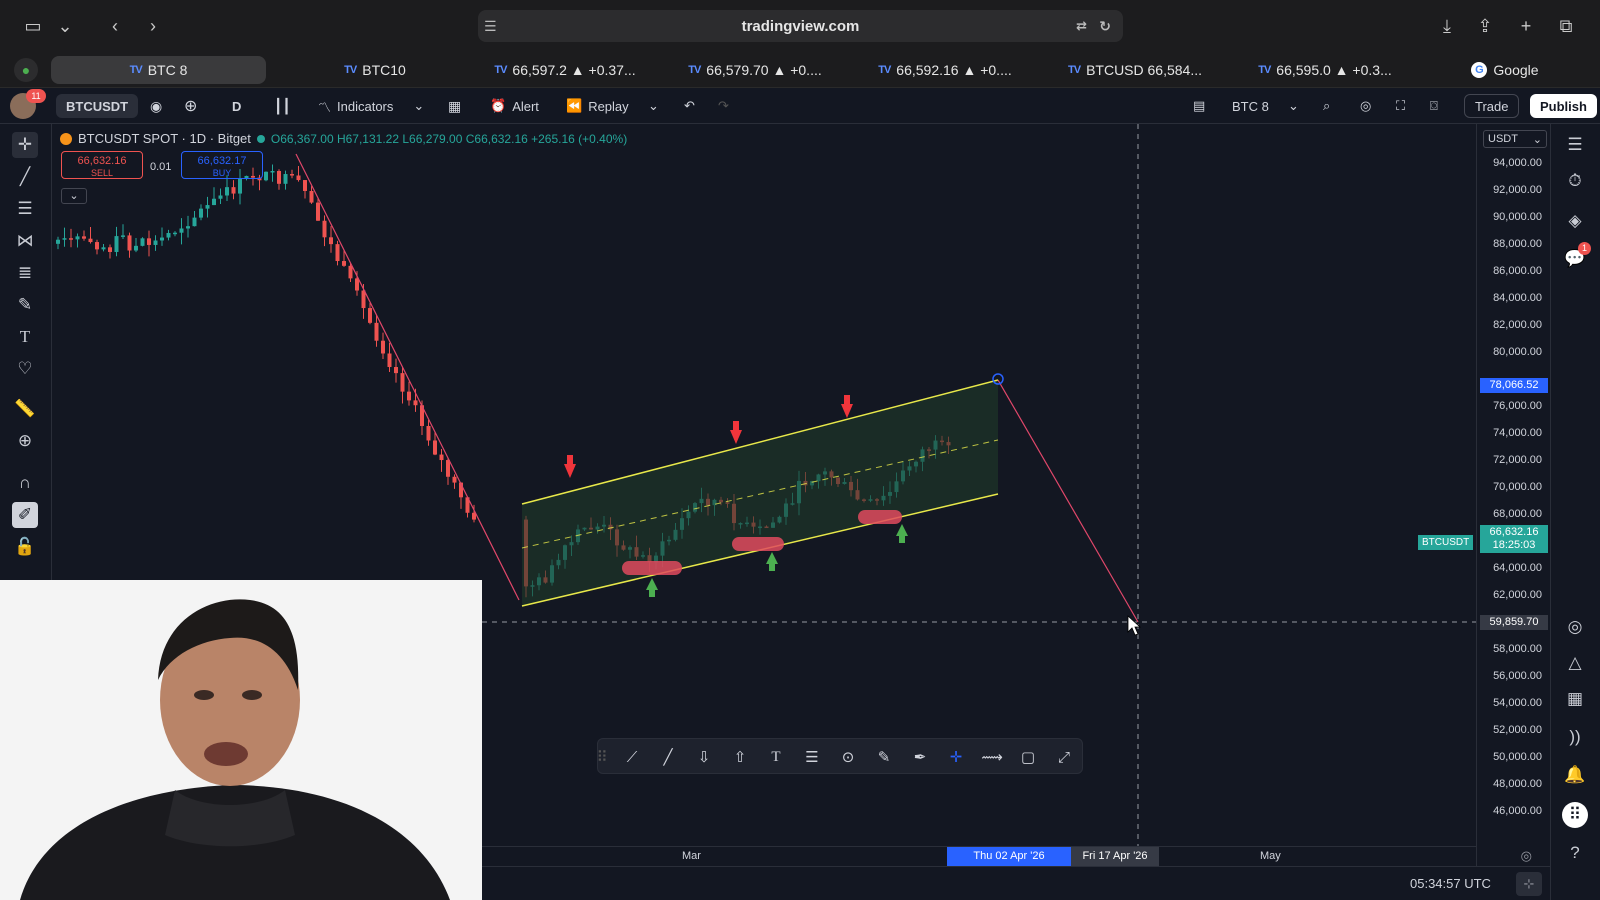 The height and width of the screenshot is (900, 1600). I want to click on interval-button: D, so click(236, 106).